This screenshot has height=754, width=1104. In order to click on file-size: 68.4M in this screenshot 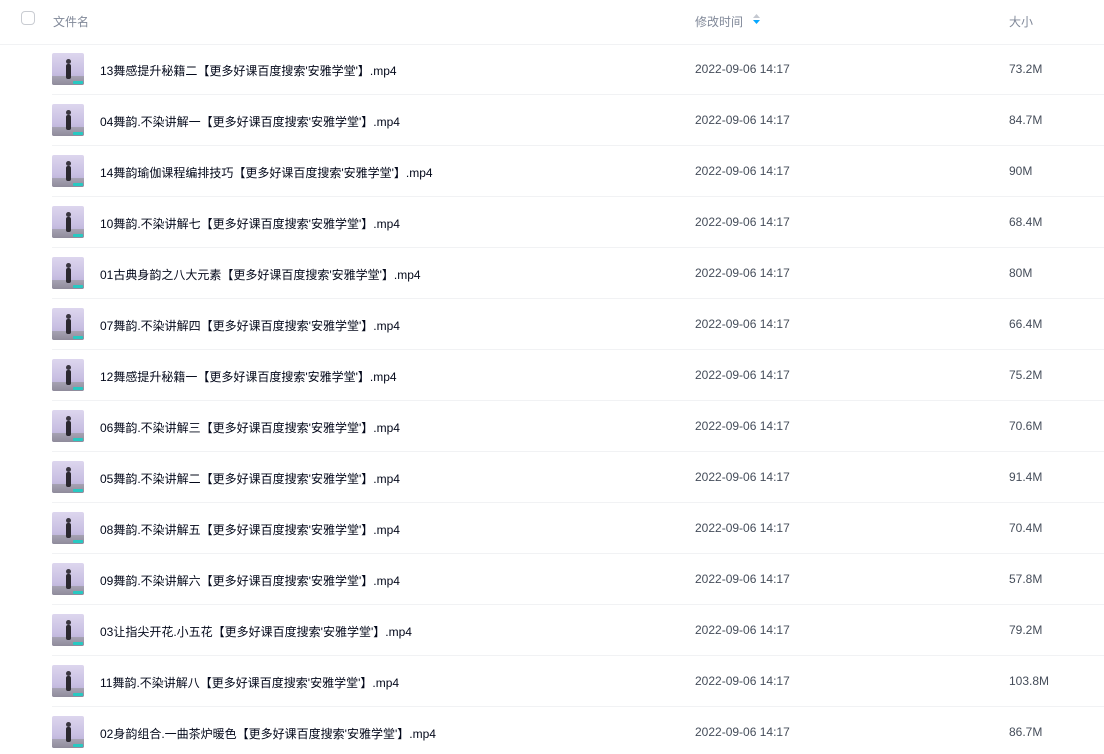, I will do `click(1026, 222)`.